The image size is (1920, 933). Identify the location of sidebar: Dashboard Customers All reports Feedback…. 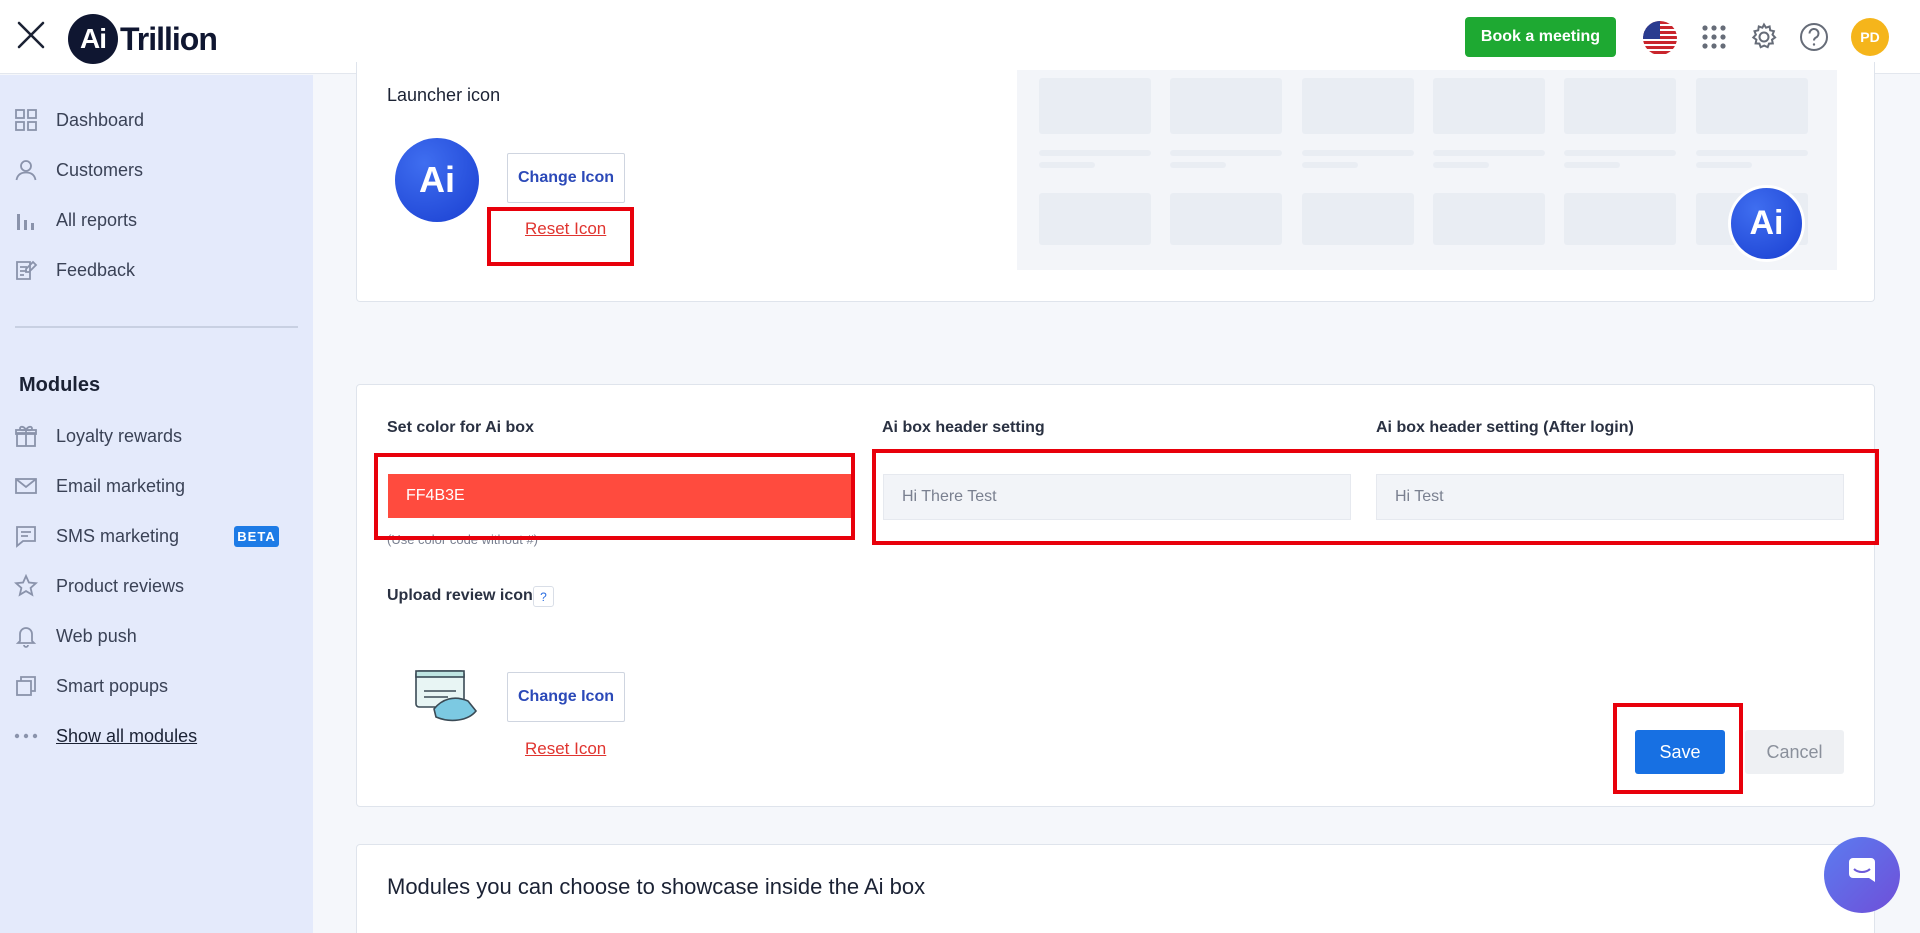
(156, 504).